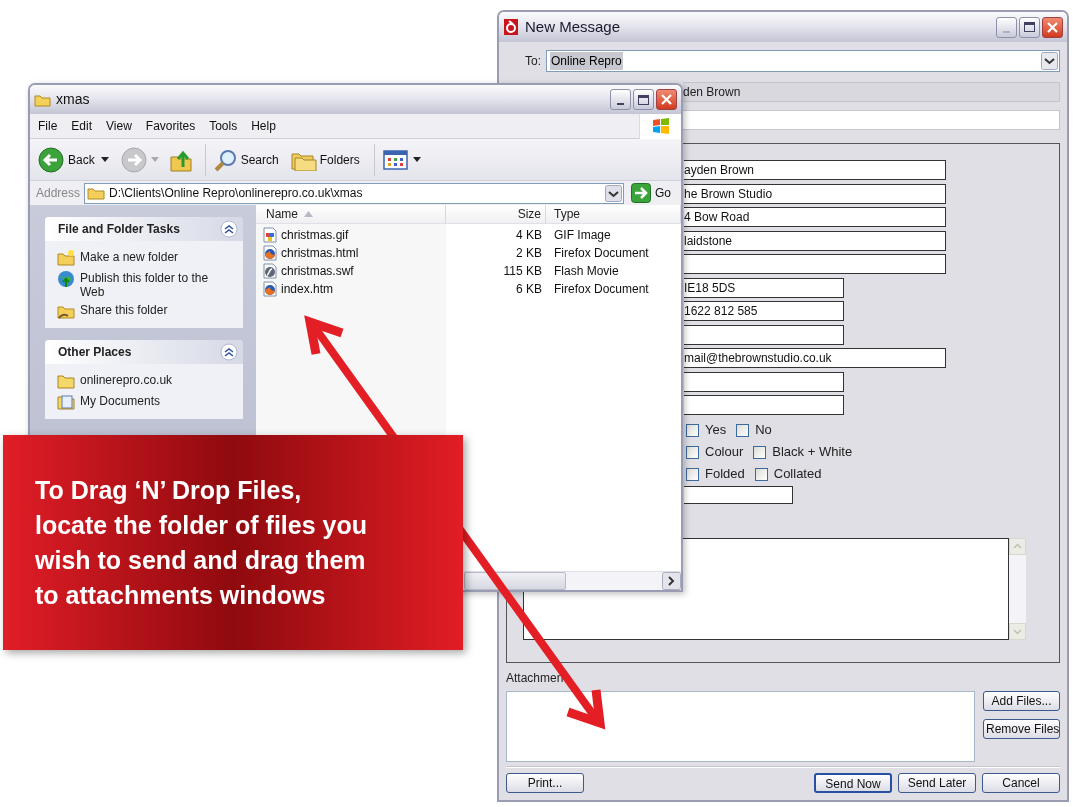 The width and height of the screenshot is (1076, 807). What do you see at coordinates (660, 126) in the screenshot?
I see `flag-icon` at bounding box center [660, 126].